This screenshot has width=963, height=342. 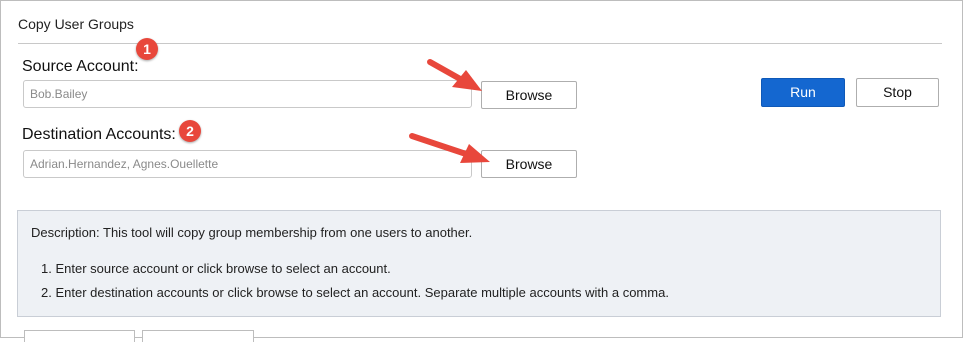 What do you see at coordinates (198, 336) in the screenshot?
I see `bottom-button-right` at bounding box center [198, 336].